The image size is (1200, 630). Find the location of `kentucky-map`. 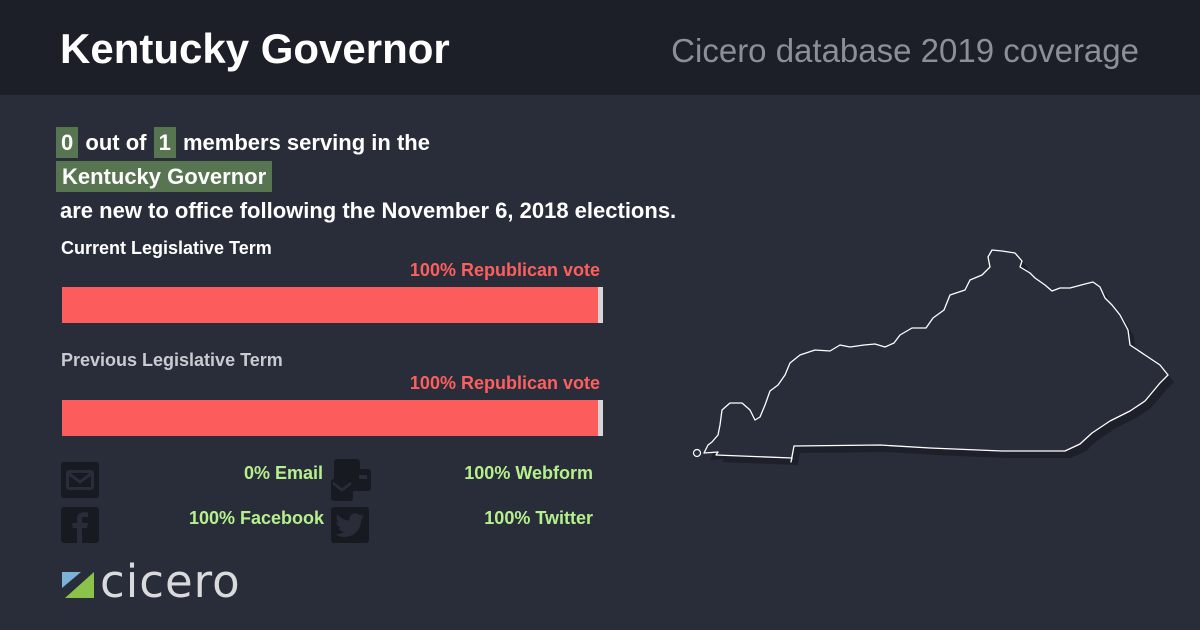

kentucky-map is located at coordinates (933, 359).